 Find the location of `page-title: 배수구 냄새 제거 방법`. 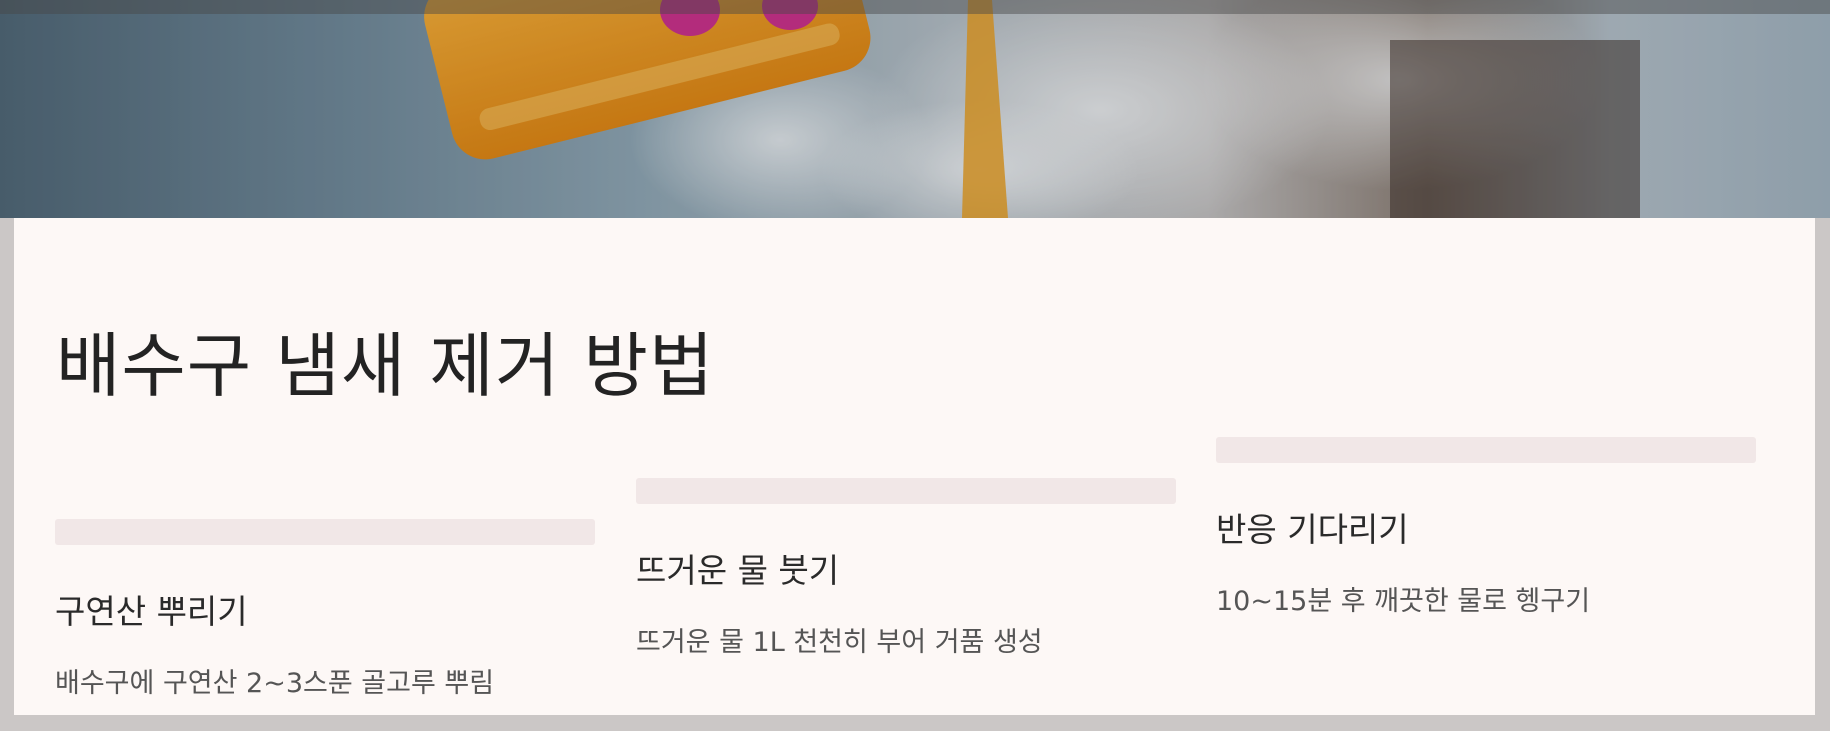

page-title: 배수구 냄새 제거 방법 is located at coordinates (385, 366).